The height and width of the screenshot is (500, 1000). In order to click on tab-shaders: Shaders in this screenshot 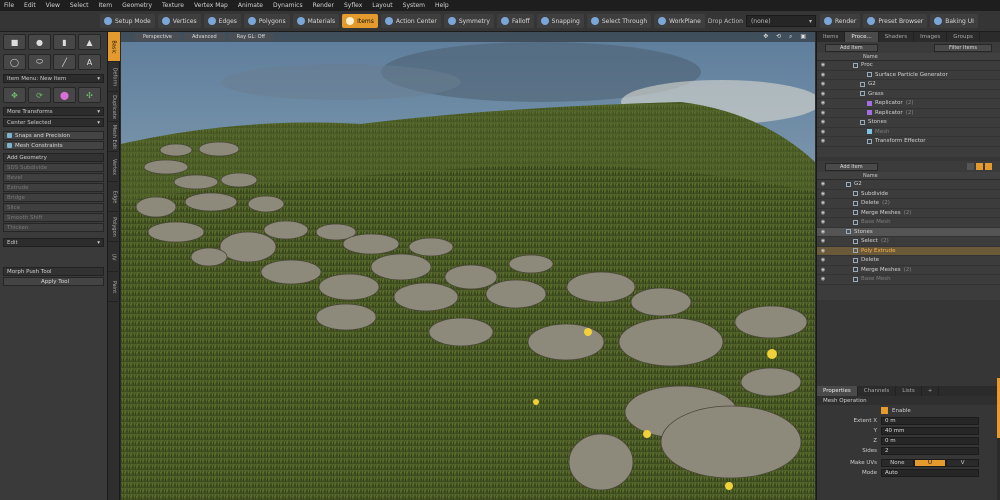, I will do `click(897, 37)`.